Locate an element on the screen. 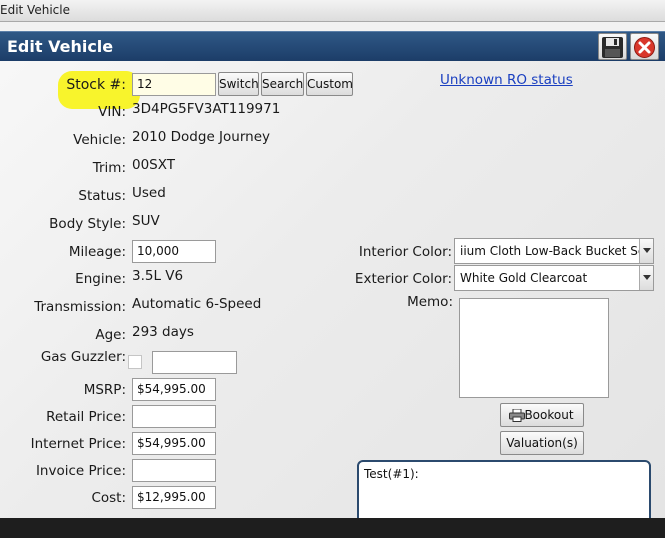 This screenshot has width=665, height=538. close-button is located at coordinates (644, 46).